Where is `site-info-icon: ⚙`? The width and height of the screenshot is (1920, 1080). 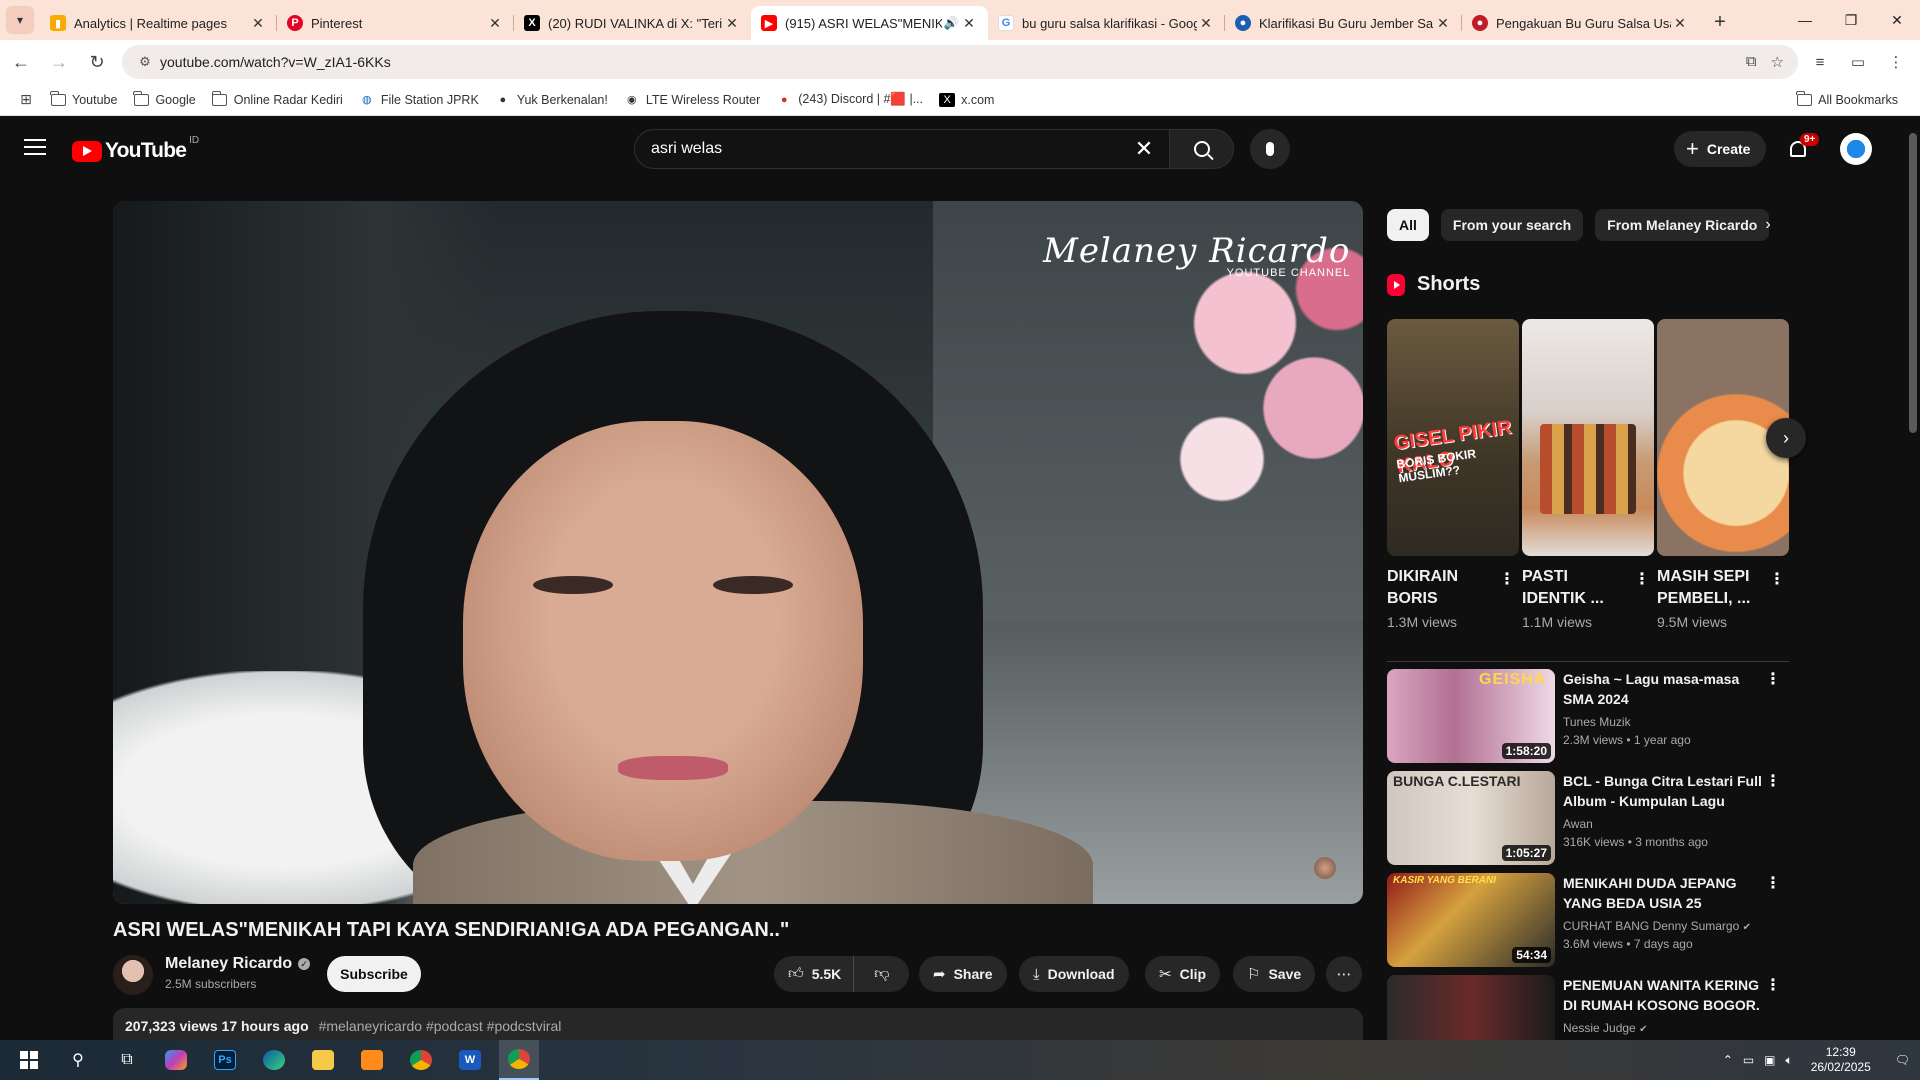 site-info-icon: ⚙ is located at coordinates (145, 62).